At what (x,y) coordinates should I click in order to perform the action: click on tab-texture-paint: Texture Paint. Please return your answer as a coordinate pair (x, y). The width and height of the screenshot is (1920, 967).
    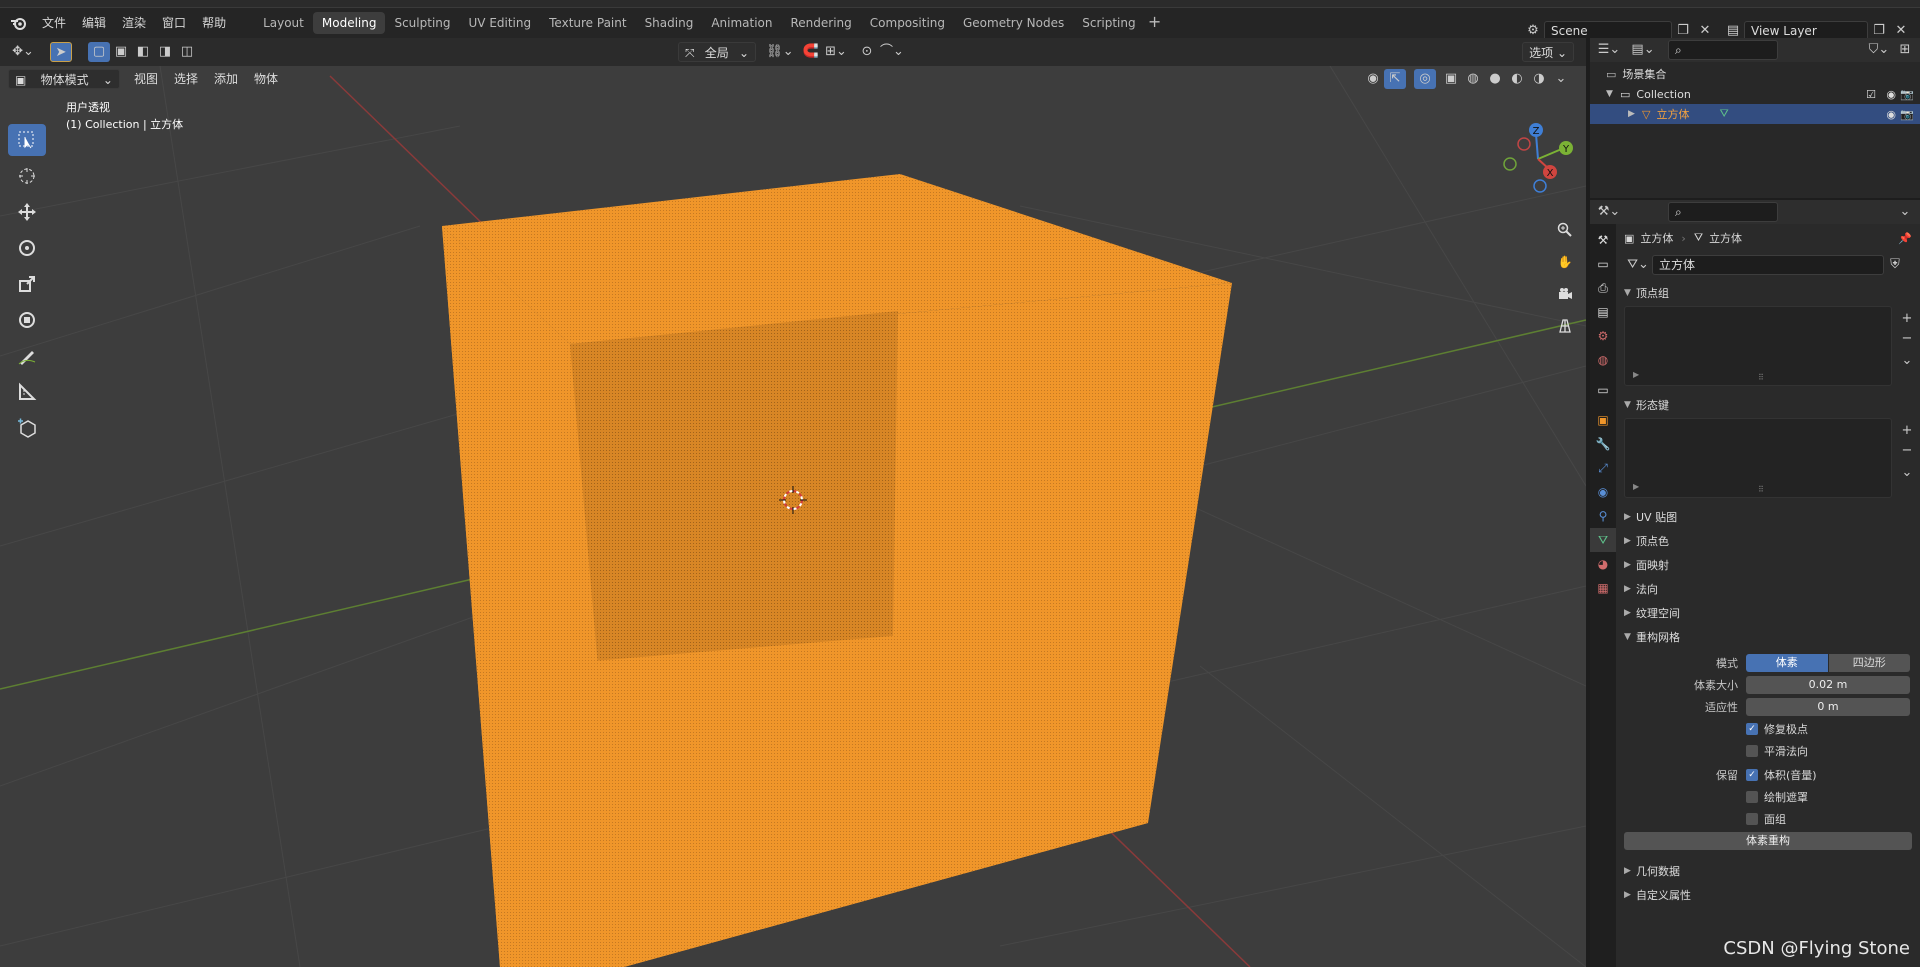
    Looking at the image, I should click on (587, 23).